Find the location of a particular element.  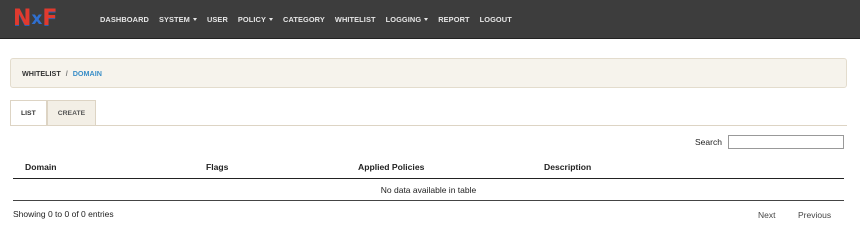

column-header-domain: Domain is located at coordinates (41, 167).